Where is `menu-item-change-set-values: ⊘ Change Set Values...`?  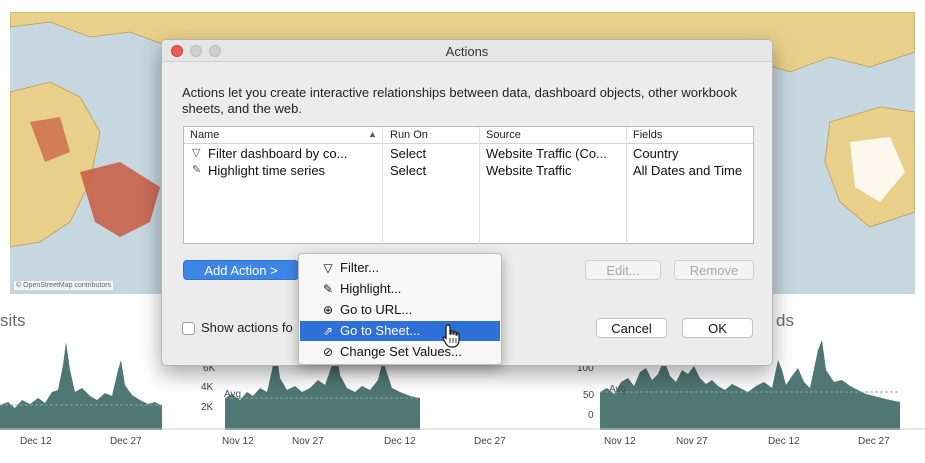
menu-item-change-set-values: ⊘ Change Set Values... is located at coordinates (400, 352).